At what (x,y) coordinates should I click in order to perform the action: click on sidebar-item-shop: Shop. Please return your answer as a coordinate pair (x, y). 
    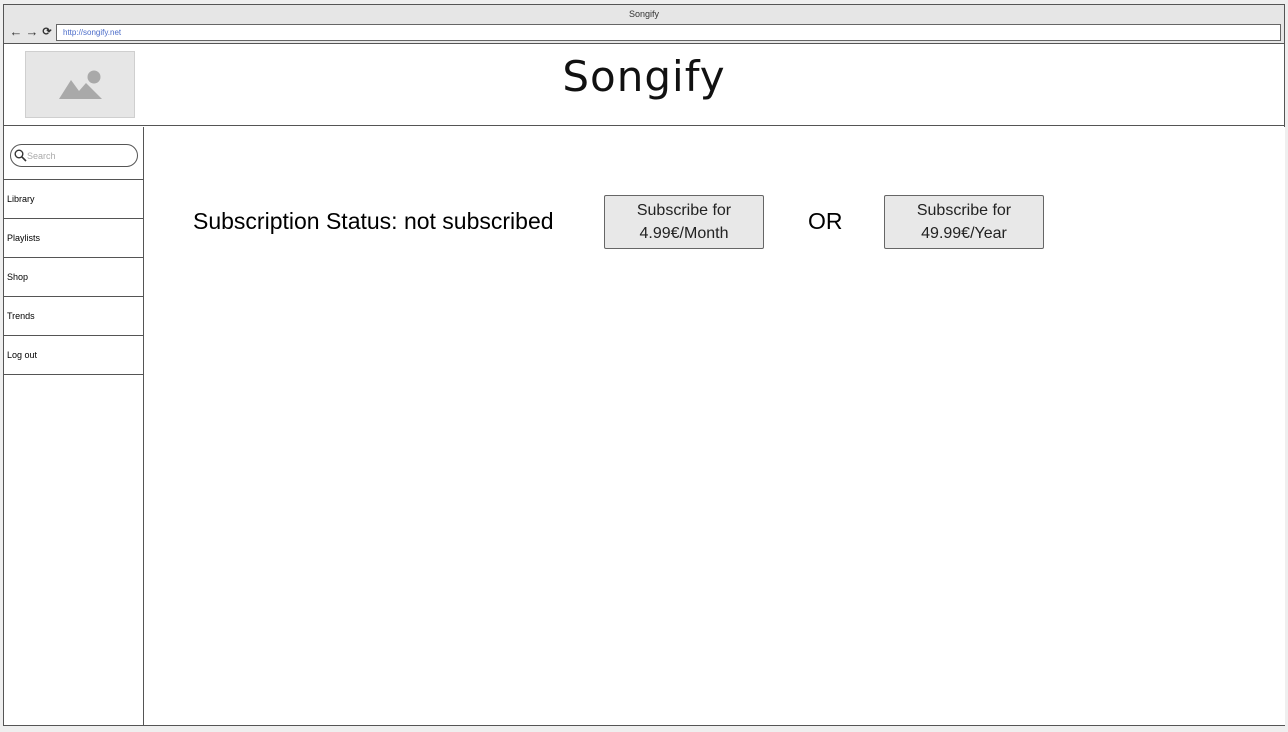
    Looking at the image, I should click on (74, 277).